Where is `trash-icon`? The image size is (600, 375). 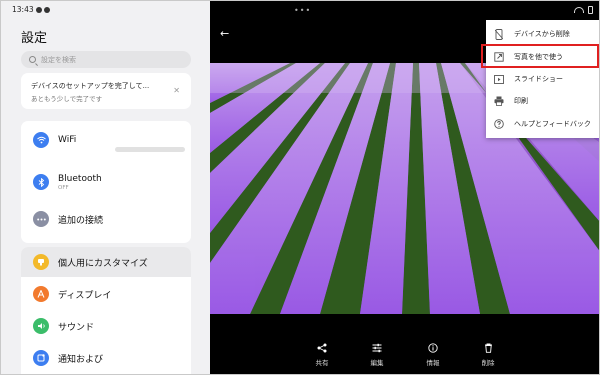
trash-icon is located at coordinates (488, 348).